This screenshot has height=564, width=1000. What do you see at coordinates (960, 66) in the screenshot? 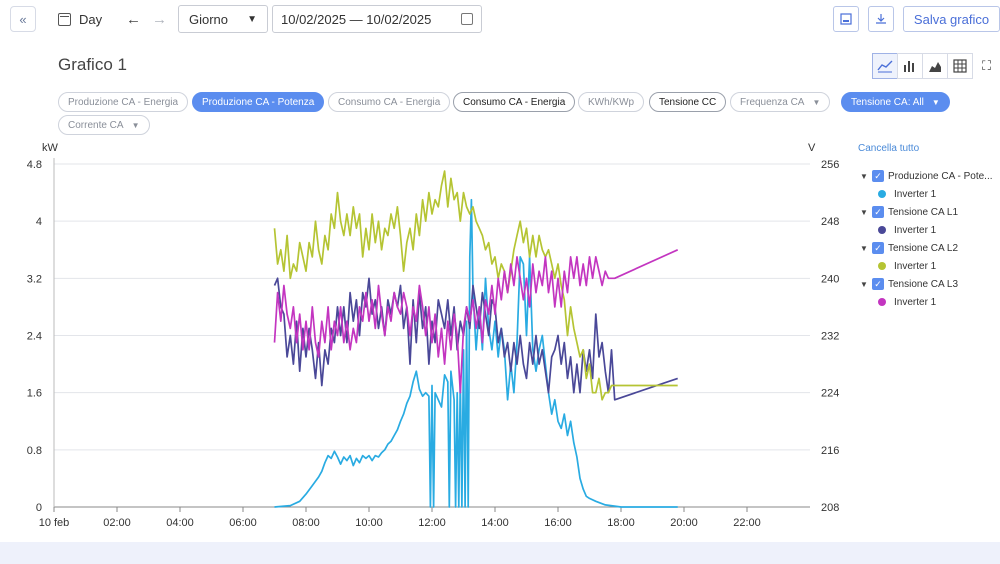
I see `table-icon` at bounding box center [960, 66].